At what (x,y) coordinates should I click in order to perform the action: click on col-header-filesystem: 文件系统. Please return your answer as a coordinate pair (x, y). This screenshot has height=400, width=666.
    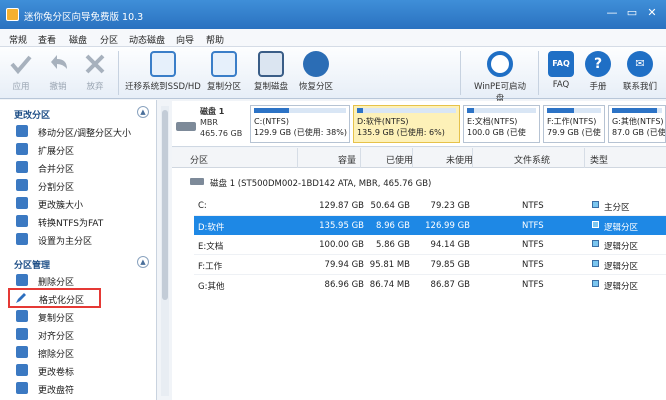
    Looking at the image, I should click on (532, 159).